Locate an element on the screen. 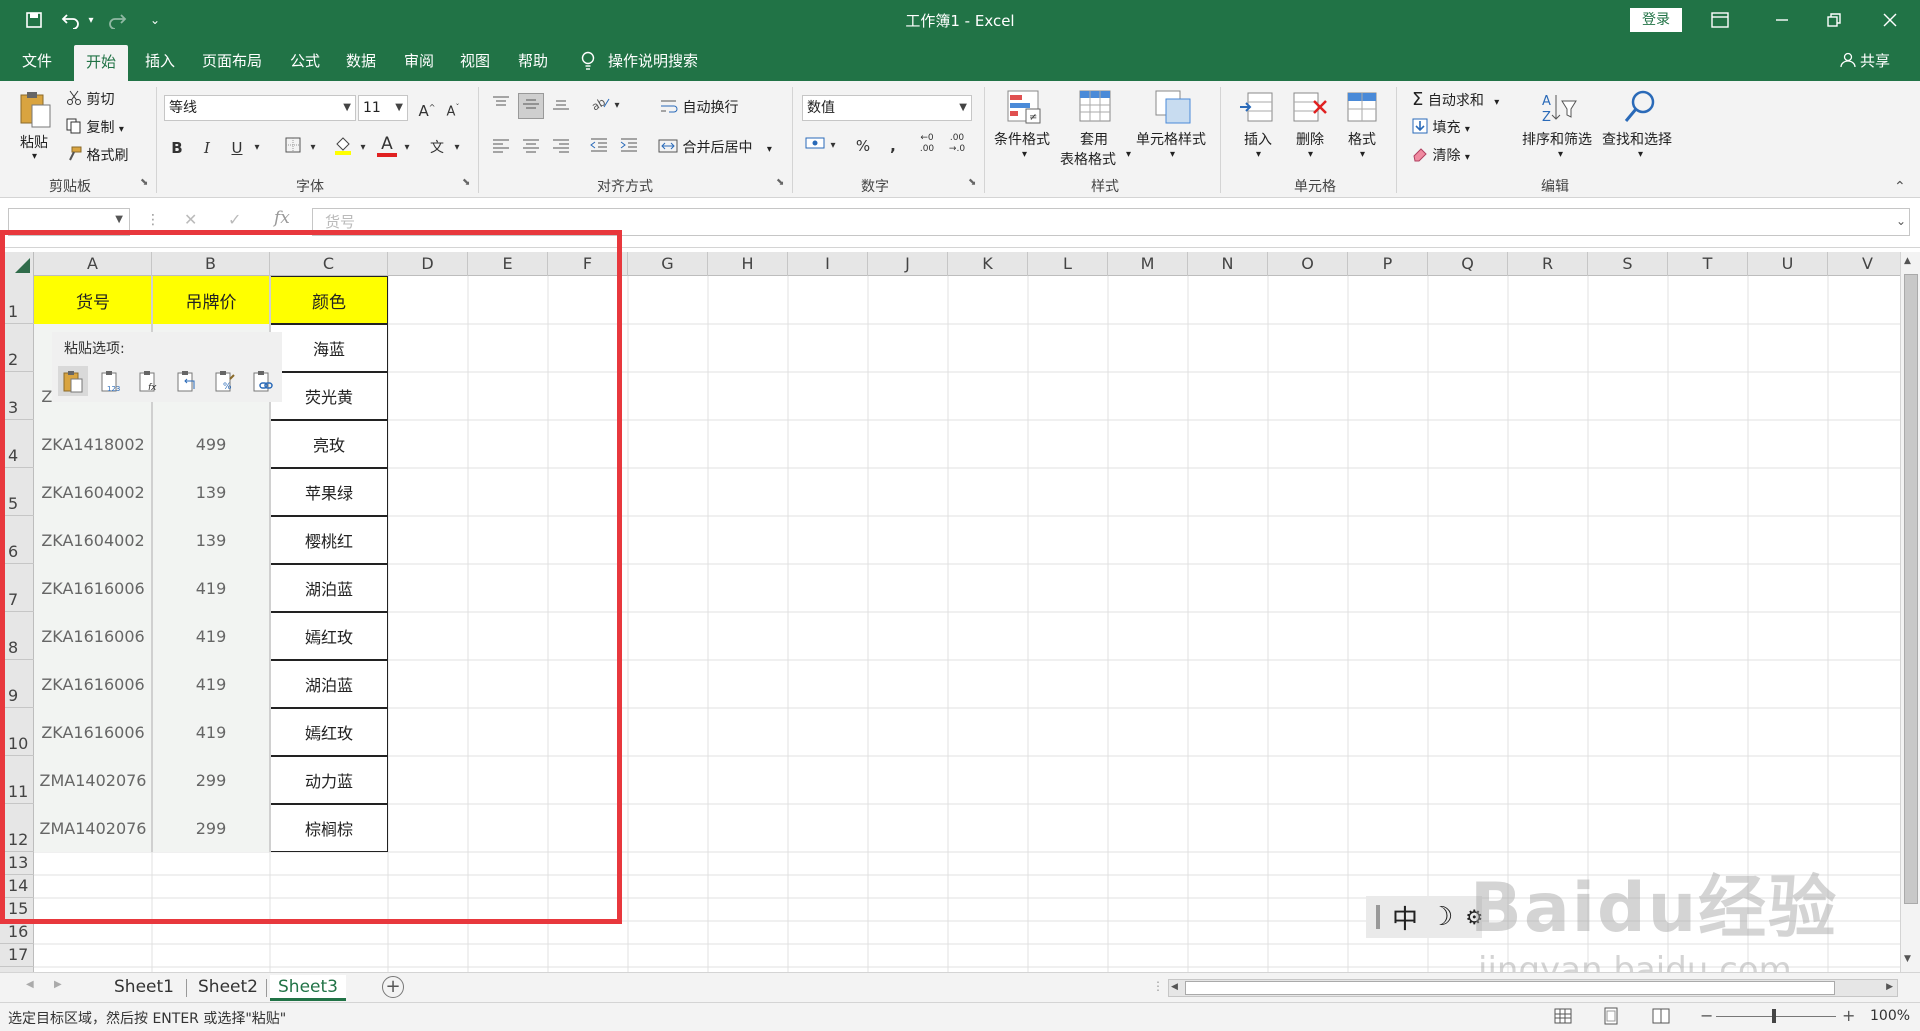  borders-dropdown-icon: ▾ is located at coordinates (313, 148).